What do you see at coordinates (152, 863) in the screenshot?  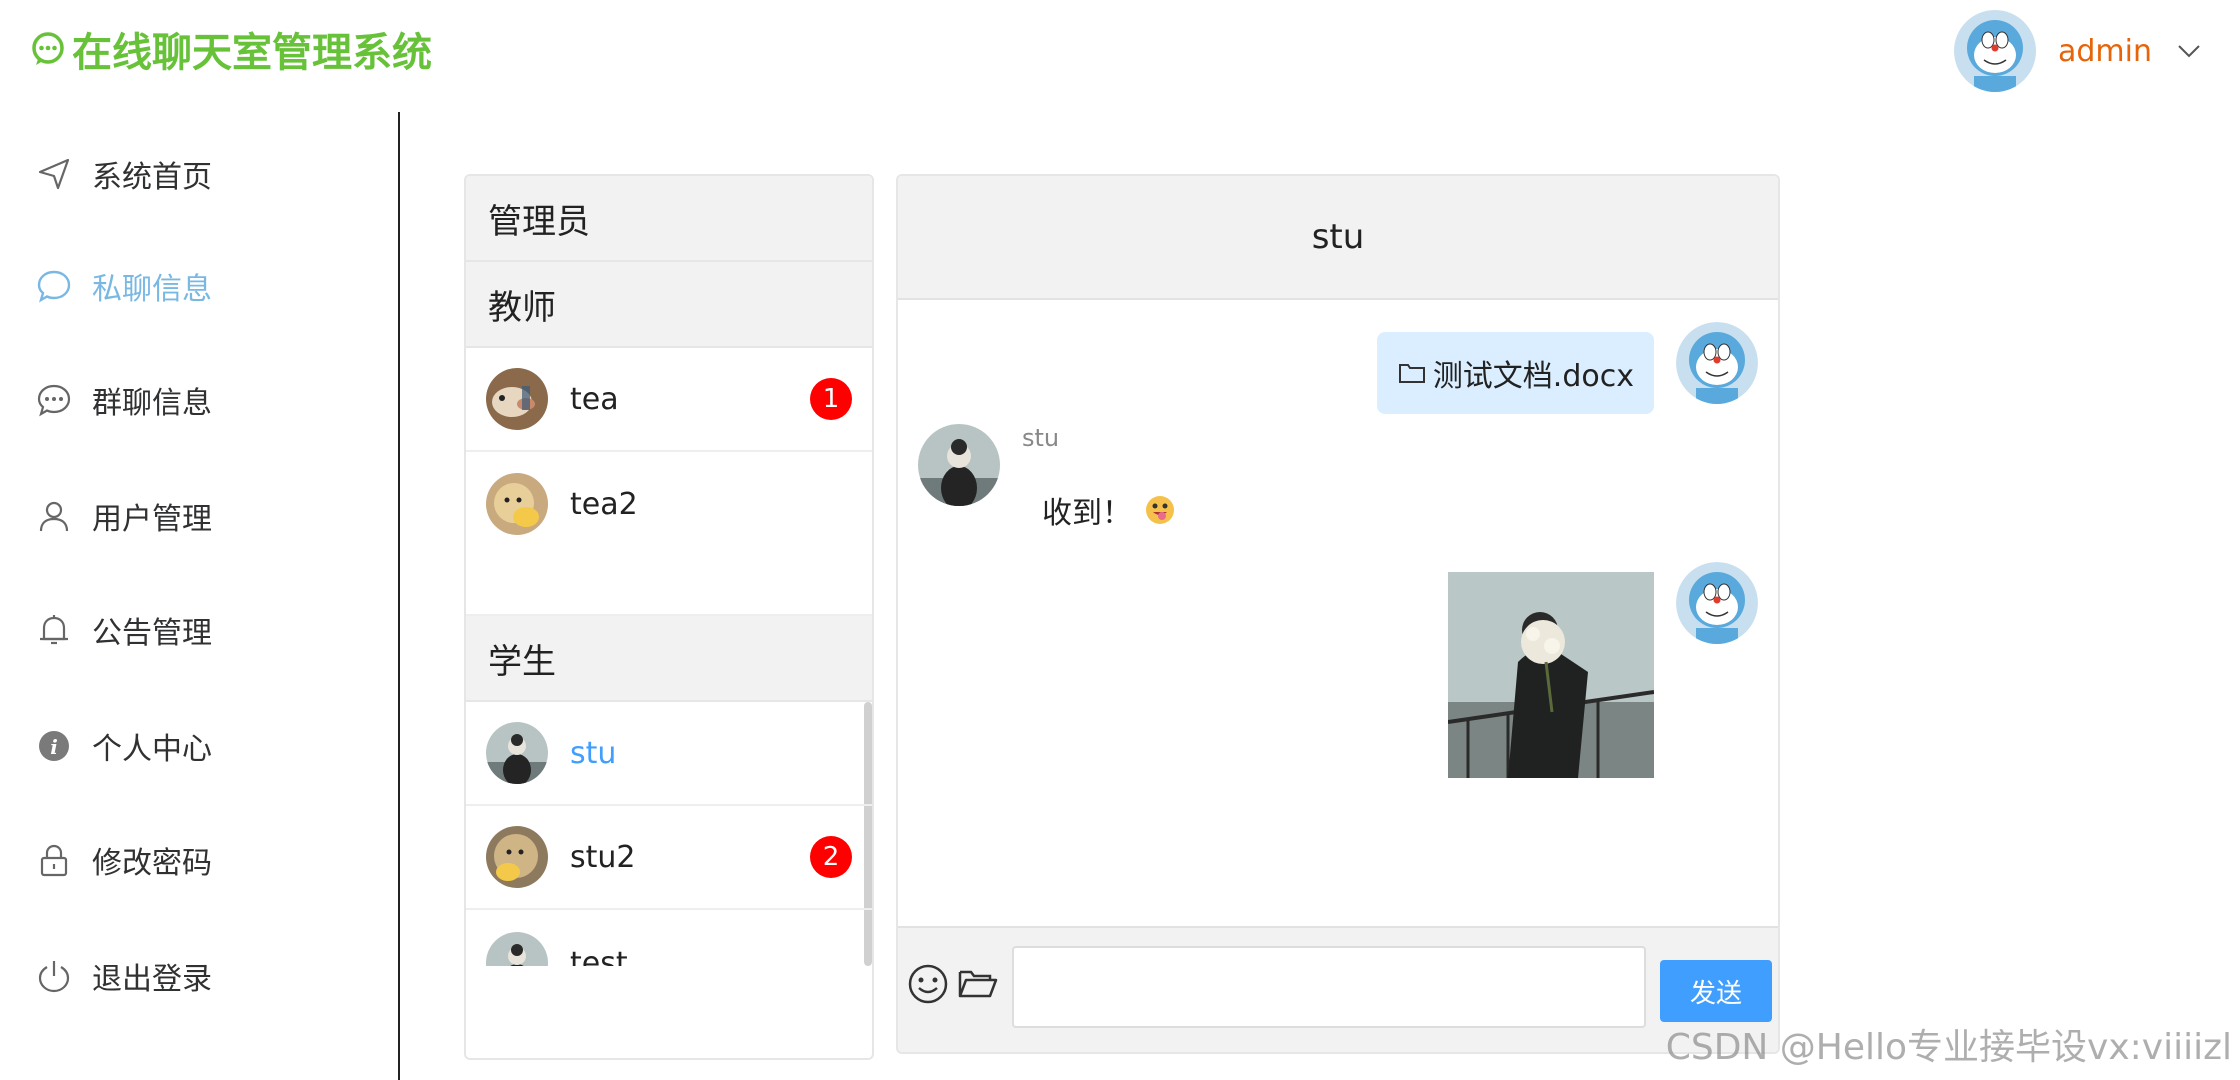 I see `sidebar-item-label: 修改密码` at bounding box center [152, 863].